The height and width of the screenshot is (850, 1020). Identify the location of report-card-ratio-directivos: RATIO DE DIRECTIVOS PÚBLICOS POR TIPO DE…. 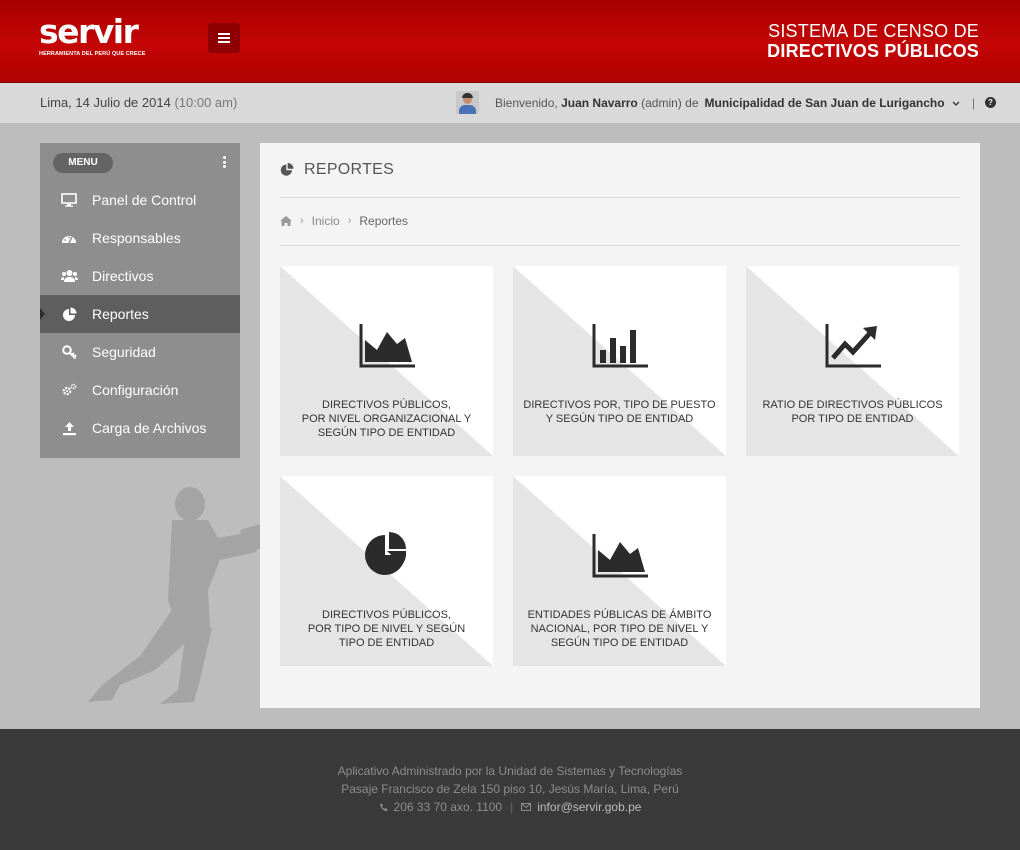
(852, 361).